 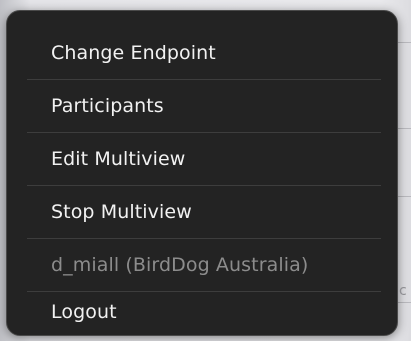 What do you see at coordinates (202, 158) in the screenshot?
I see `menu-item-edit-multiview: Edit Multiview` at bounding box center [202, 158].